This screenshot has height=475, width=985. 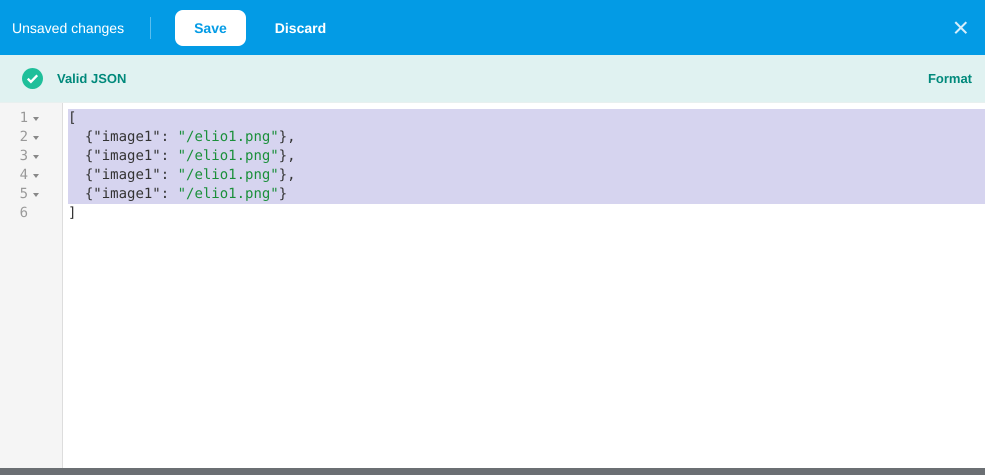 What do you see at coordinates (23, 213) in the screenshot?
I see `line-number: 6` at bounding box center [23, 213].